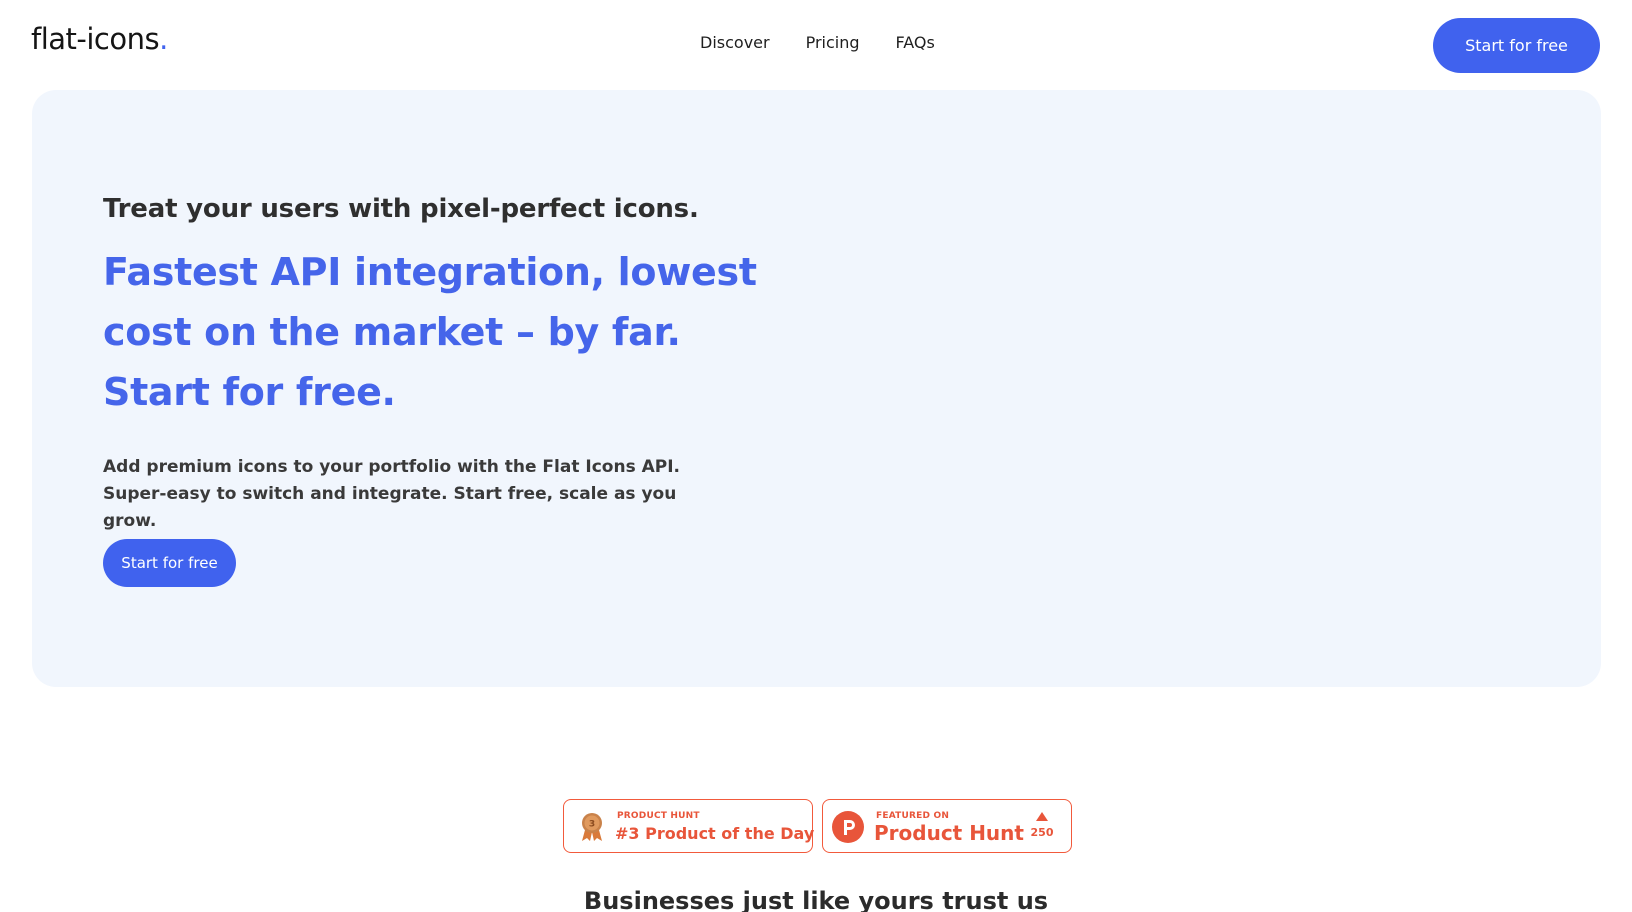  I want to click on medal-rank: 3, so click(592, 825).